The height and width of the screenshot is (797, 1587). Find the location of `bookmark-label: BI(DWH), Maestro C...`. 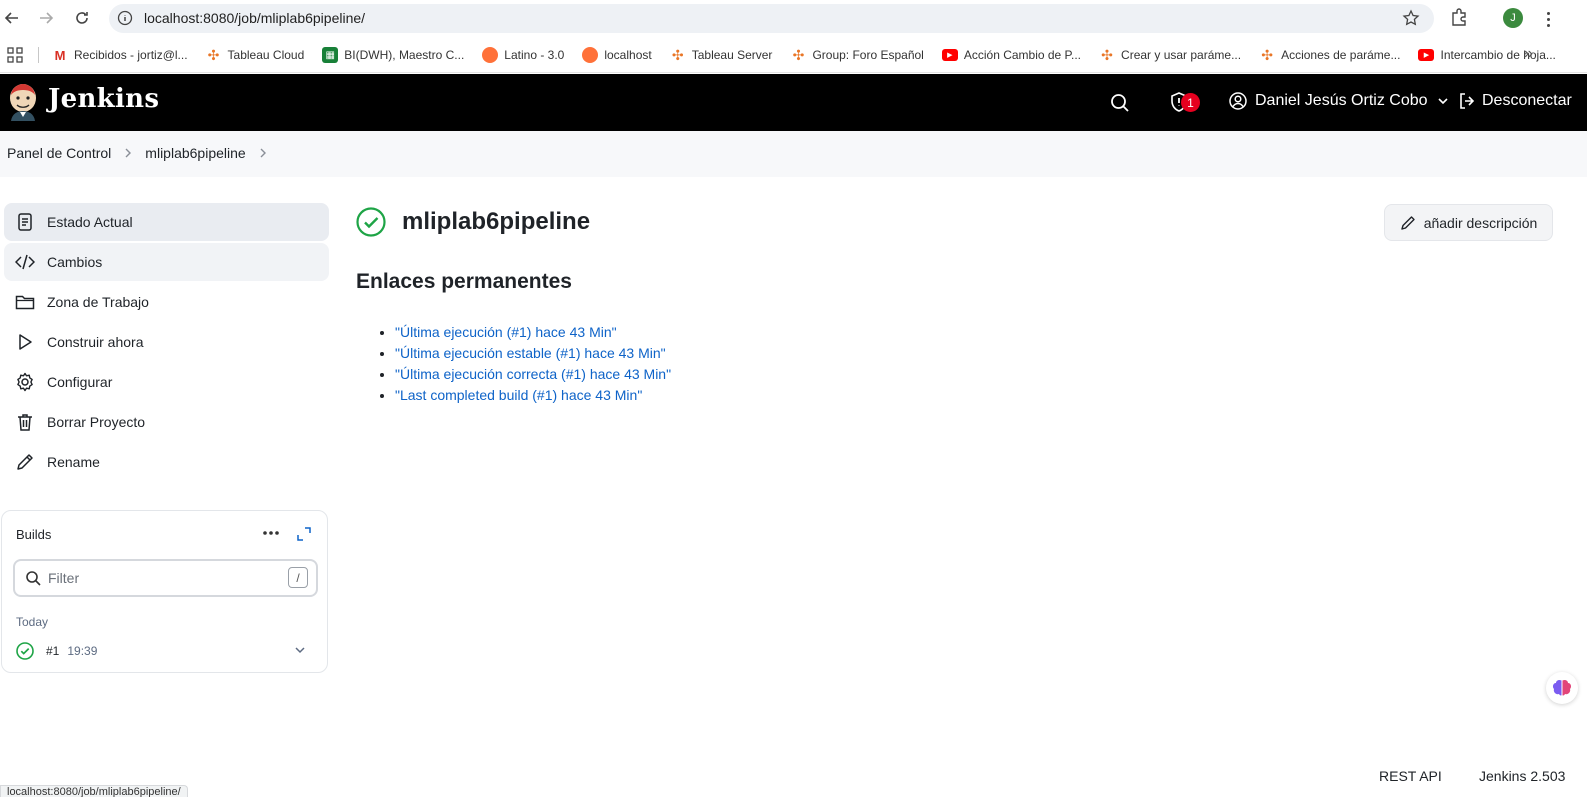

bookmark-label: BI(DWH), Maestro C... is located at coordinates (404, 55).